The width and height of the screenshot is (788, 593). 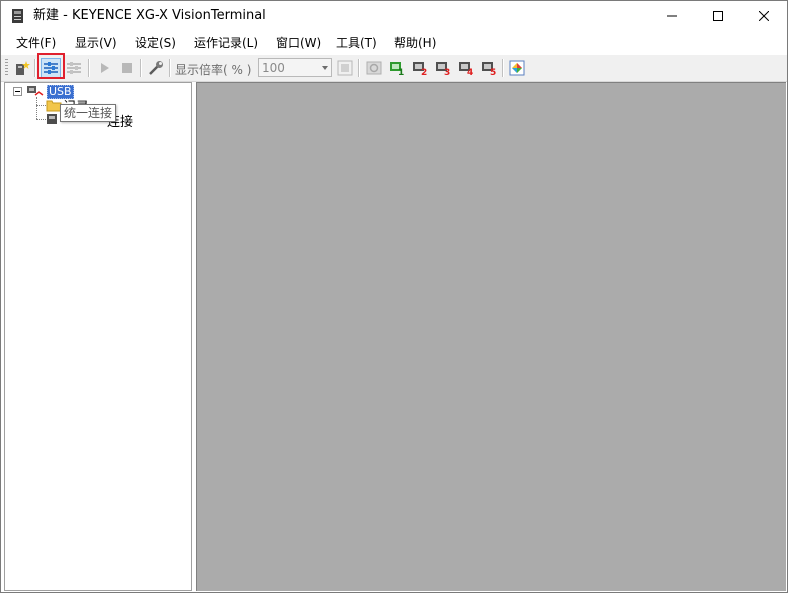 I want to click on unified-disconnect-button, so click(x=74, y=68).